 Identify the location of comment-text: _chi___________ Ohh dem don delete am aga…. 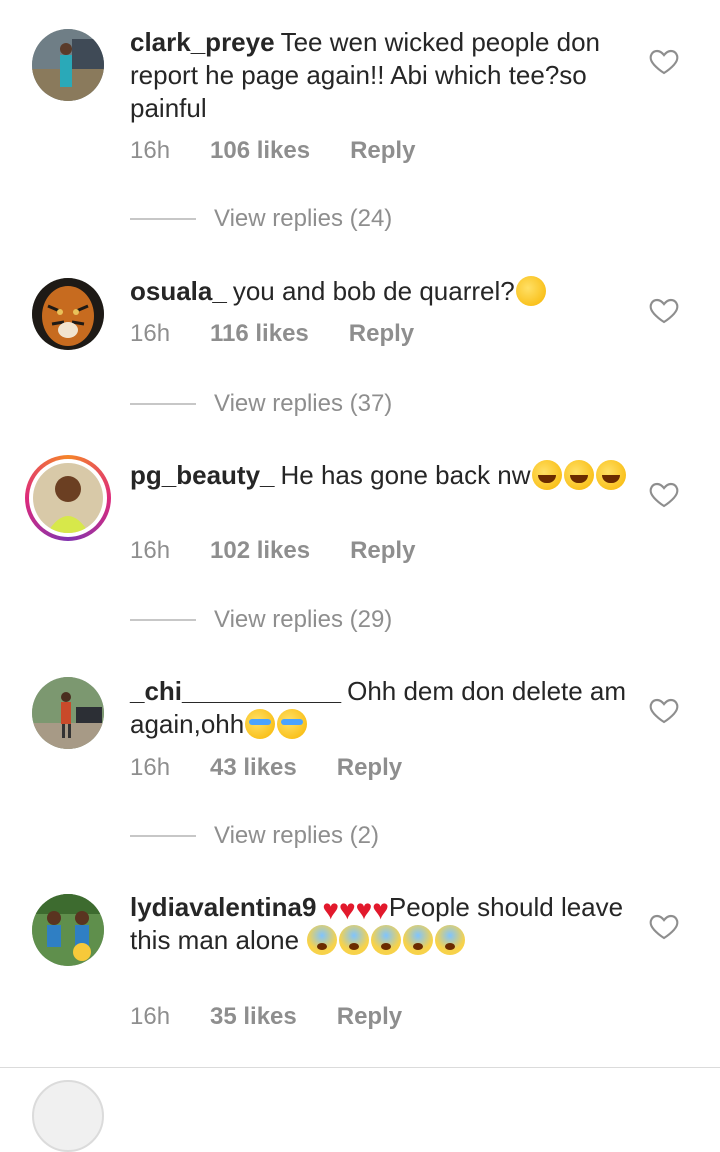
(380, 708).